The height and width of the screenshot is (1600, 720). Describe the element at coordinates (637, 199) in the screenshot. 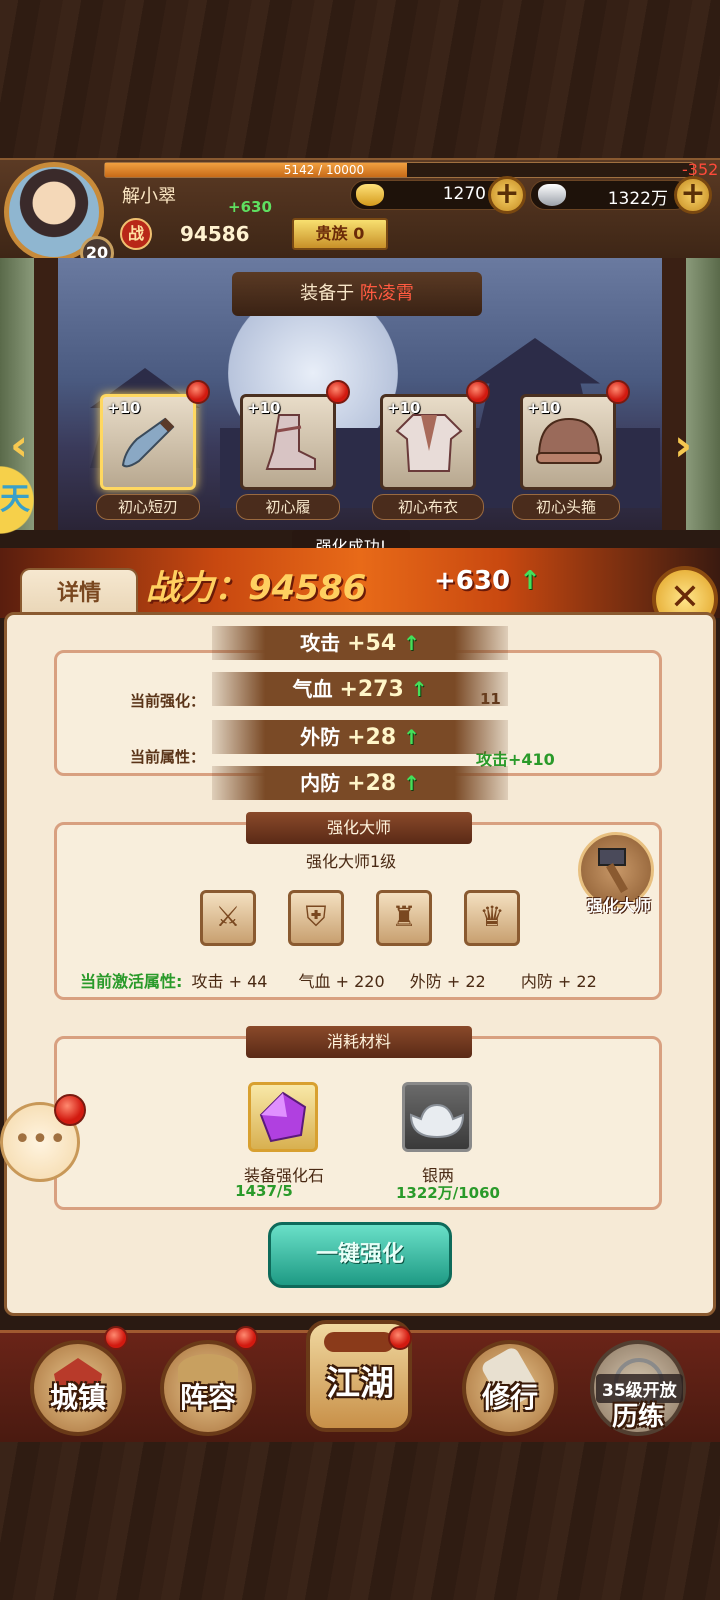

I see `silver-amount: 1322万` at that location.